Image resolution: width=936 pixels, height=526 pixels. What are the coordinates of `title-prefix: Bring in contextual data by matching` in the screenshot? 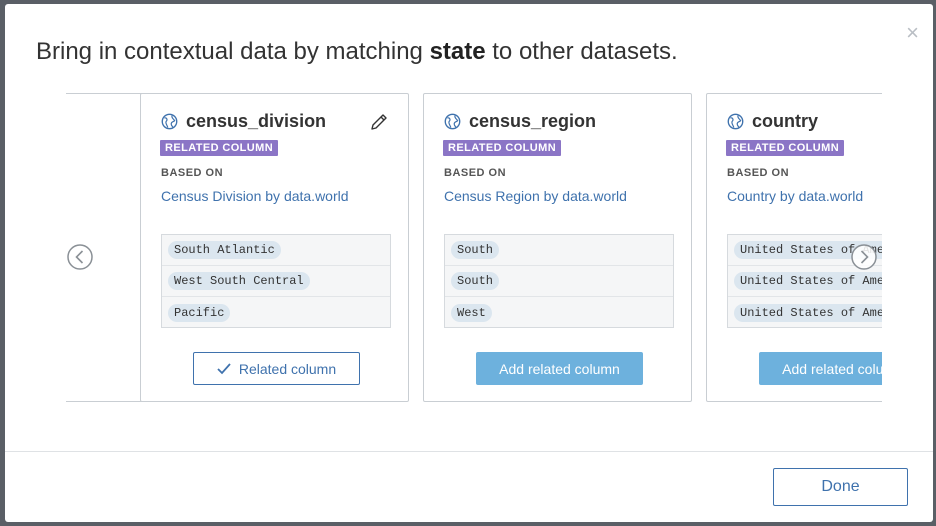 It's located at (233, 51).